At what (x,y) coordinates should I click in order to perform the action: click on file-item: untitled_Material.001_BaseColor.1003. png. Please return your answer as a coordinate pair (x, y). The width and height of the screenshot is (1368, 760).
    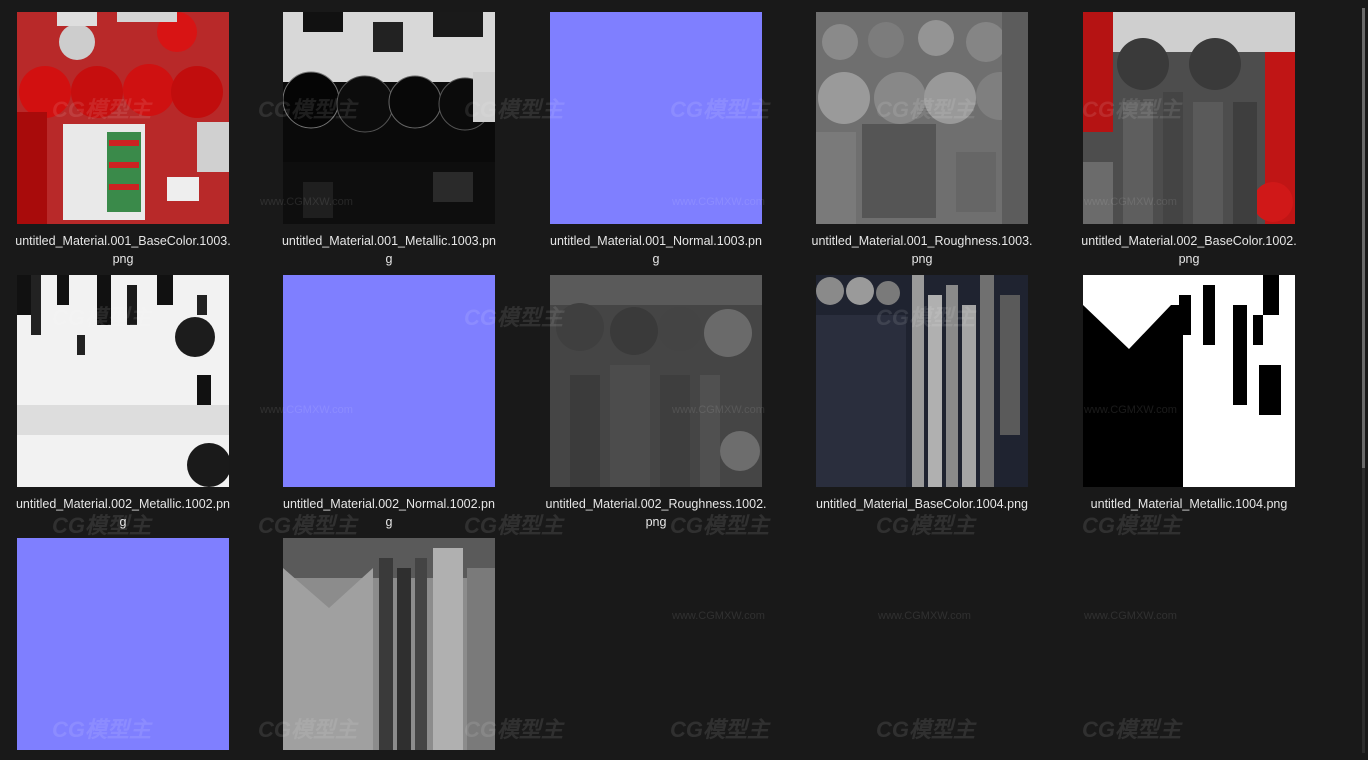
    Looking at the image, I should click on (123, 140).